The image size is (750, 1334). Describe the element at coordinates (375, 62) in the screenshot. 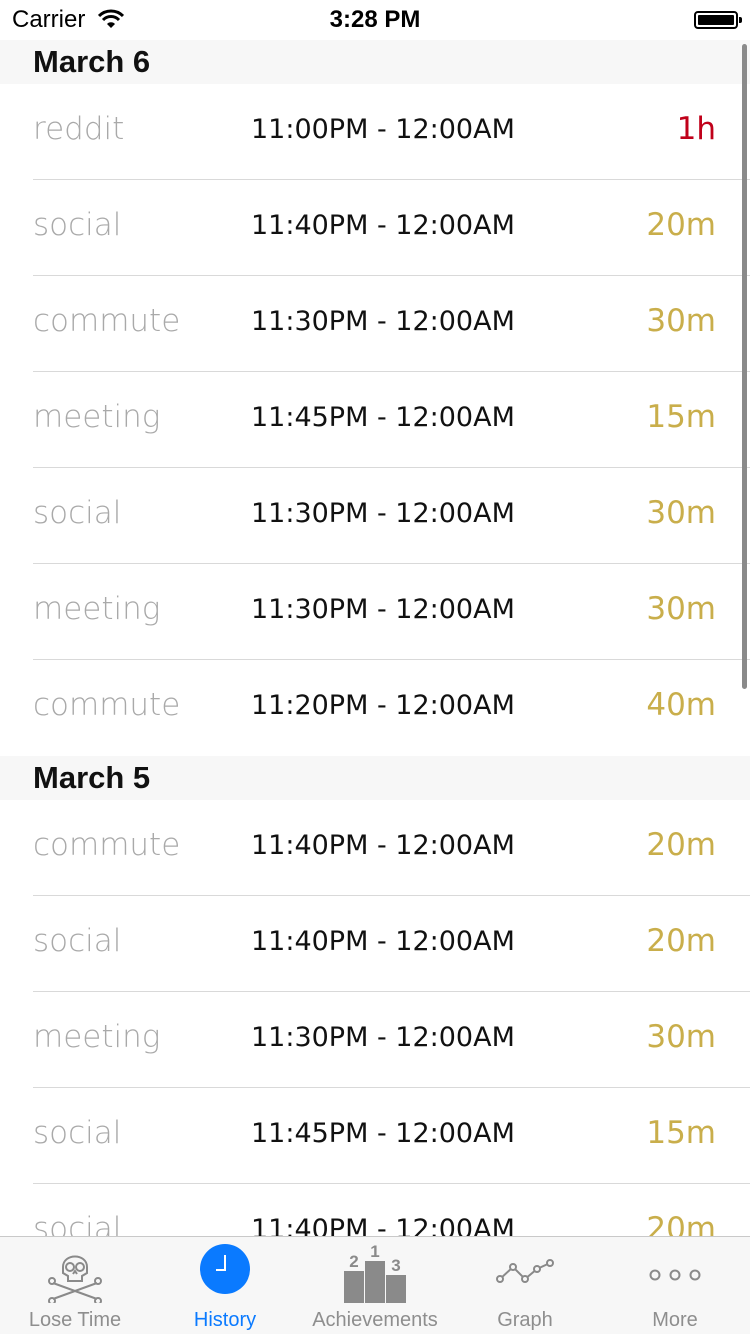

I see `section-header: March 6` at that location.